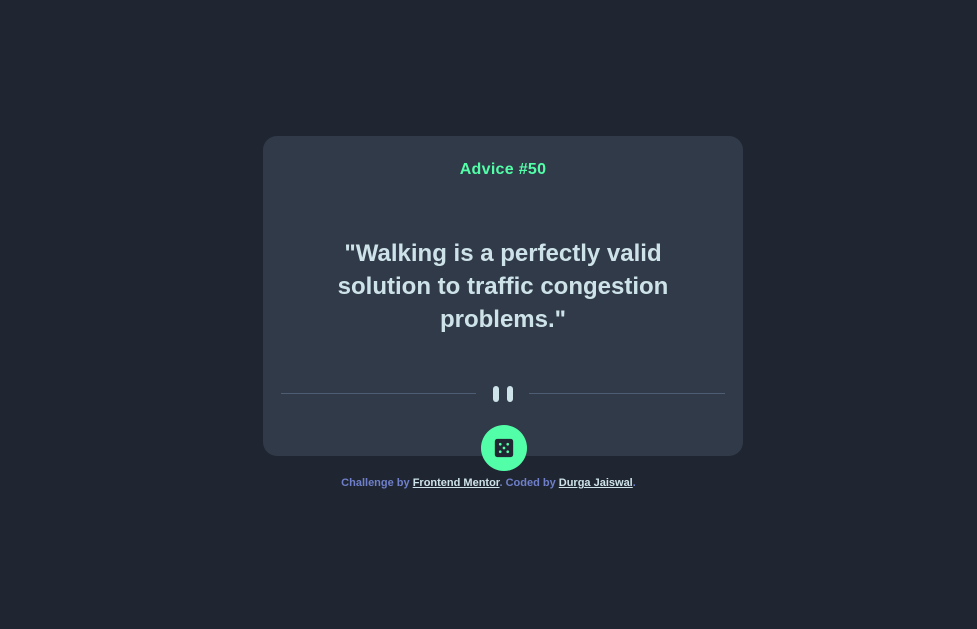 The width and height of the screenshot is (977, 629). I want to click on pause-icon, so click(503, 394).